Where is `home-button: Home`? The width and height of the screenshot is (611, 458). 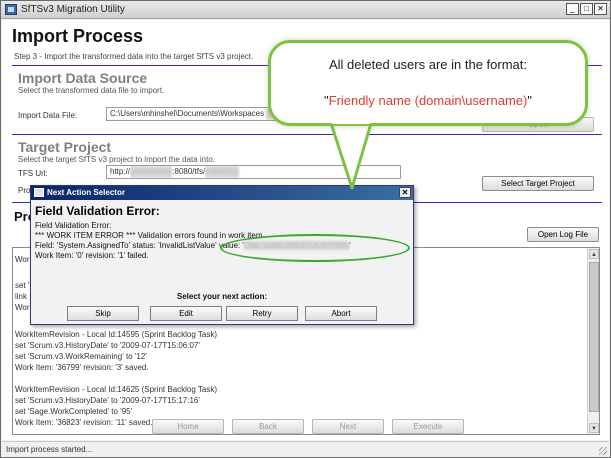 home-button: Home is located at coordinates (188, 426).